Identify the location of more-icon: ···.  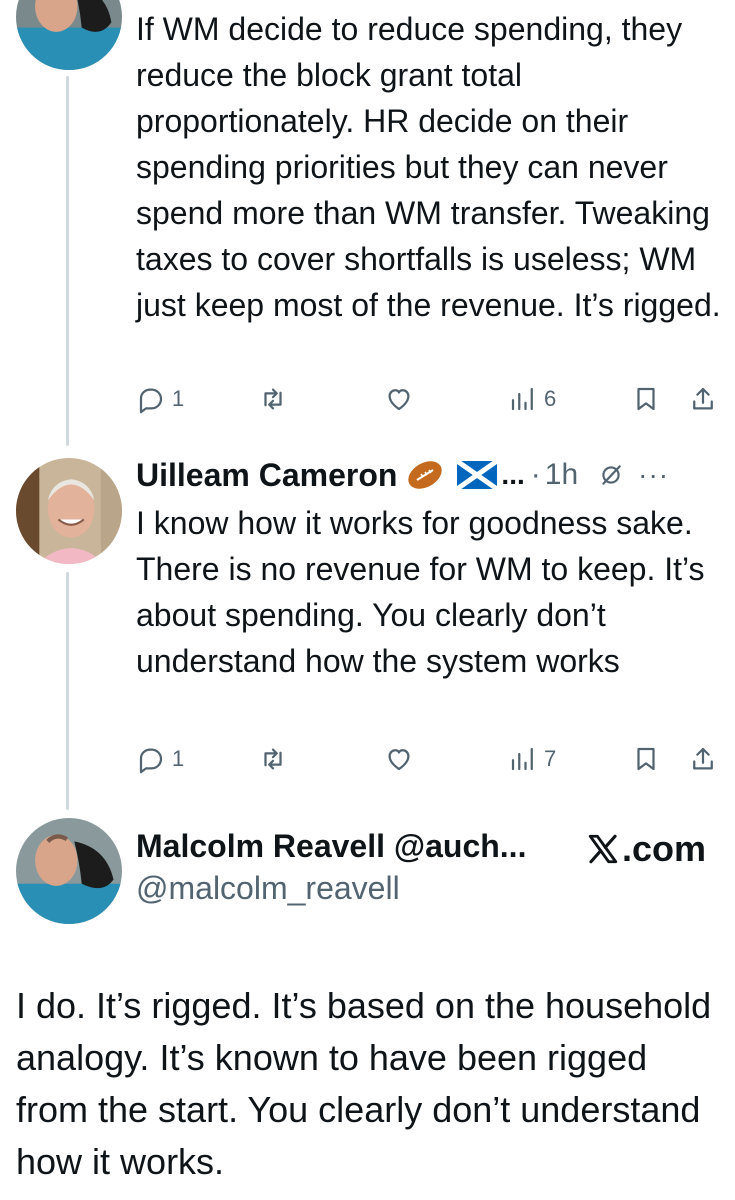
(653, 475).